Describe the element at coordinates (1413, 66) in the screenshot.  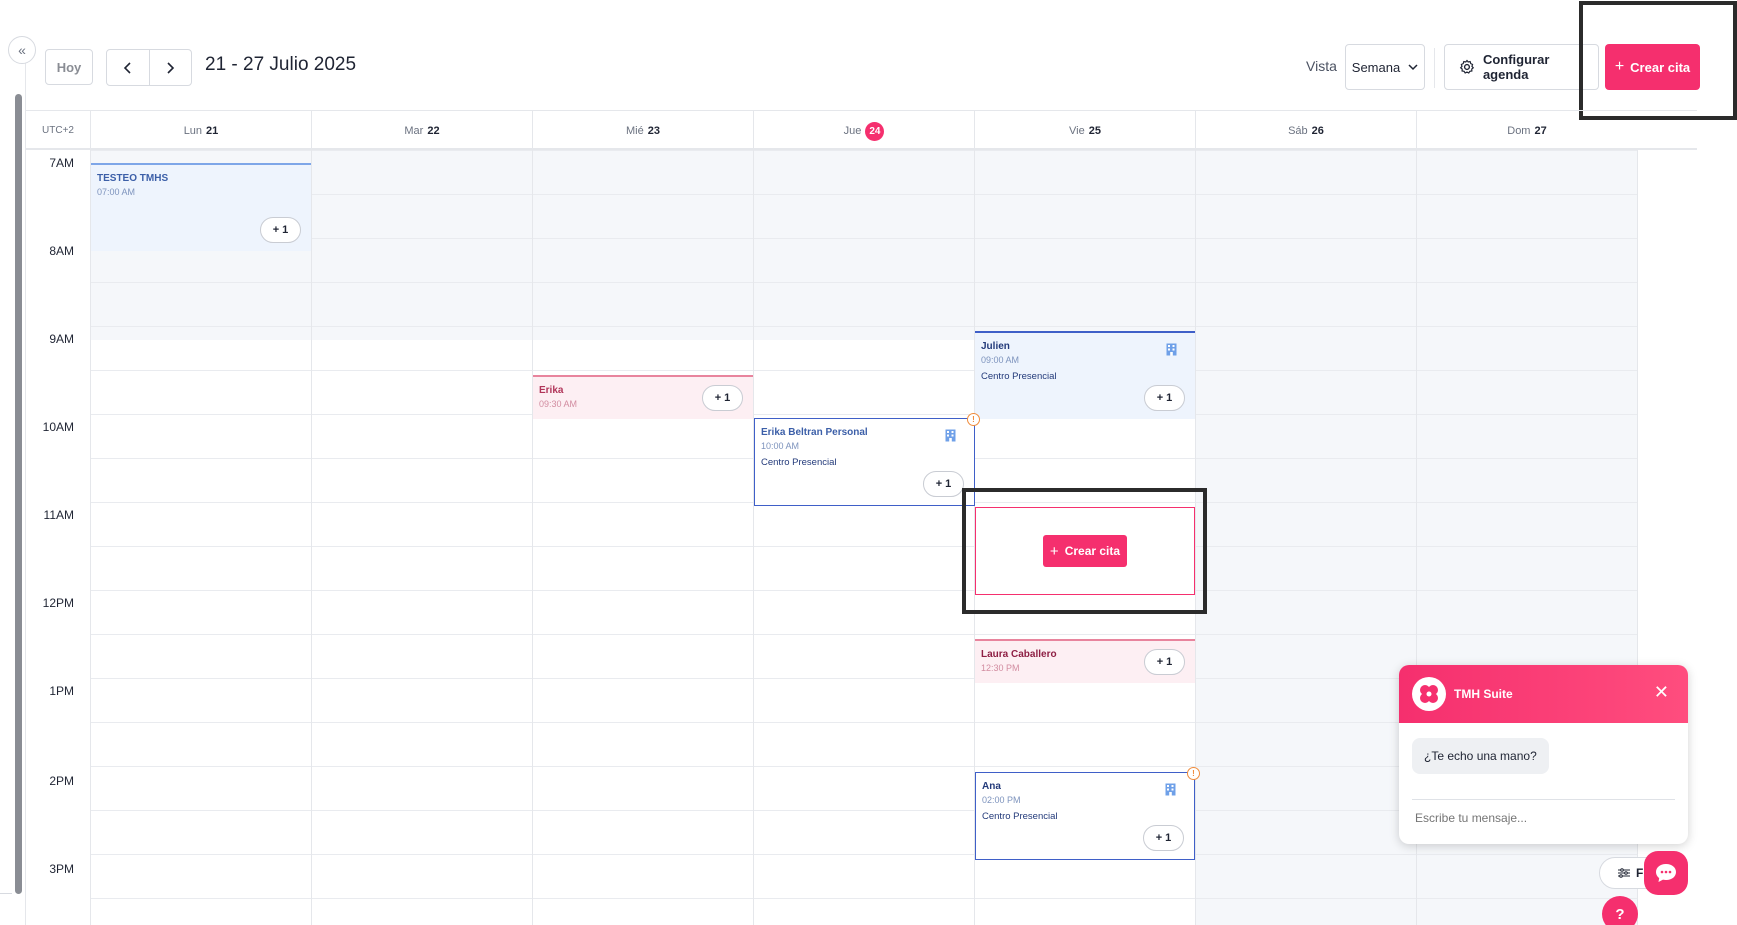
I see `chevron-down-icon` at that location.